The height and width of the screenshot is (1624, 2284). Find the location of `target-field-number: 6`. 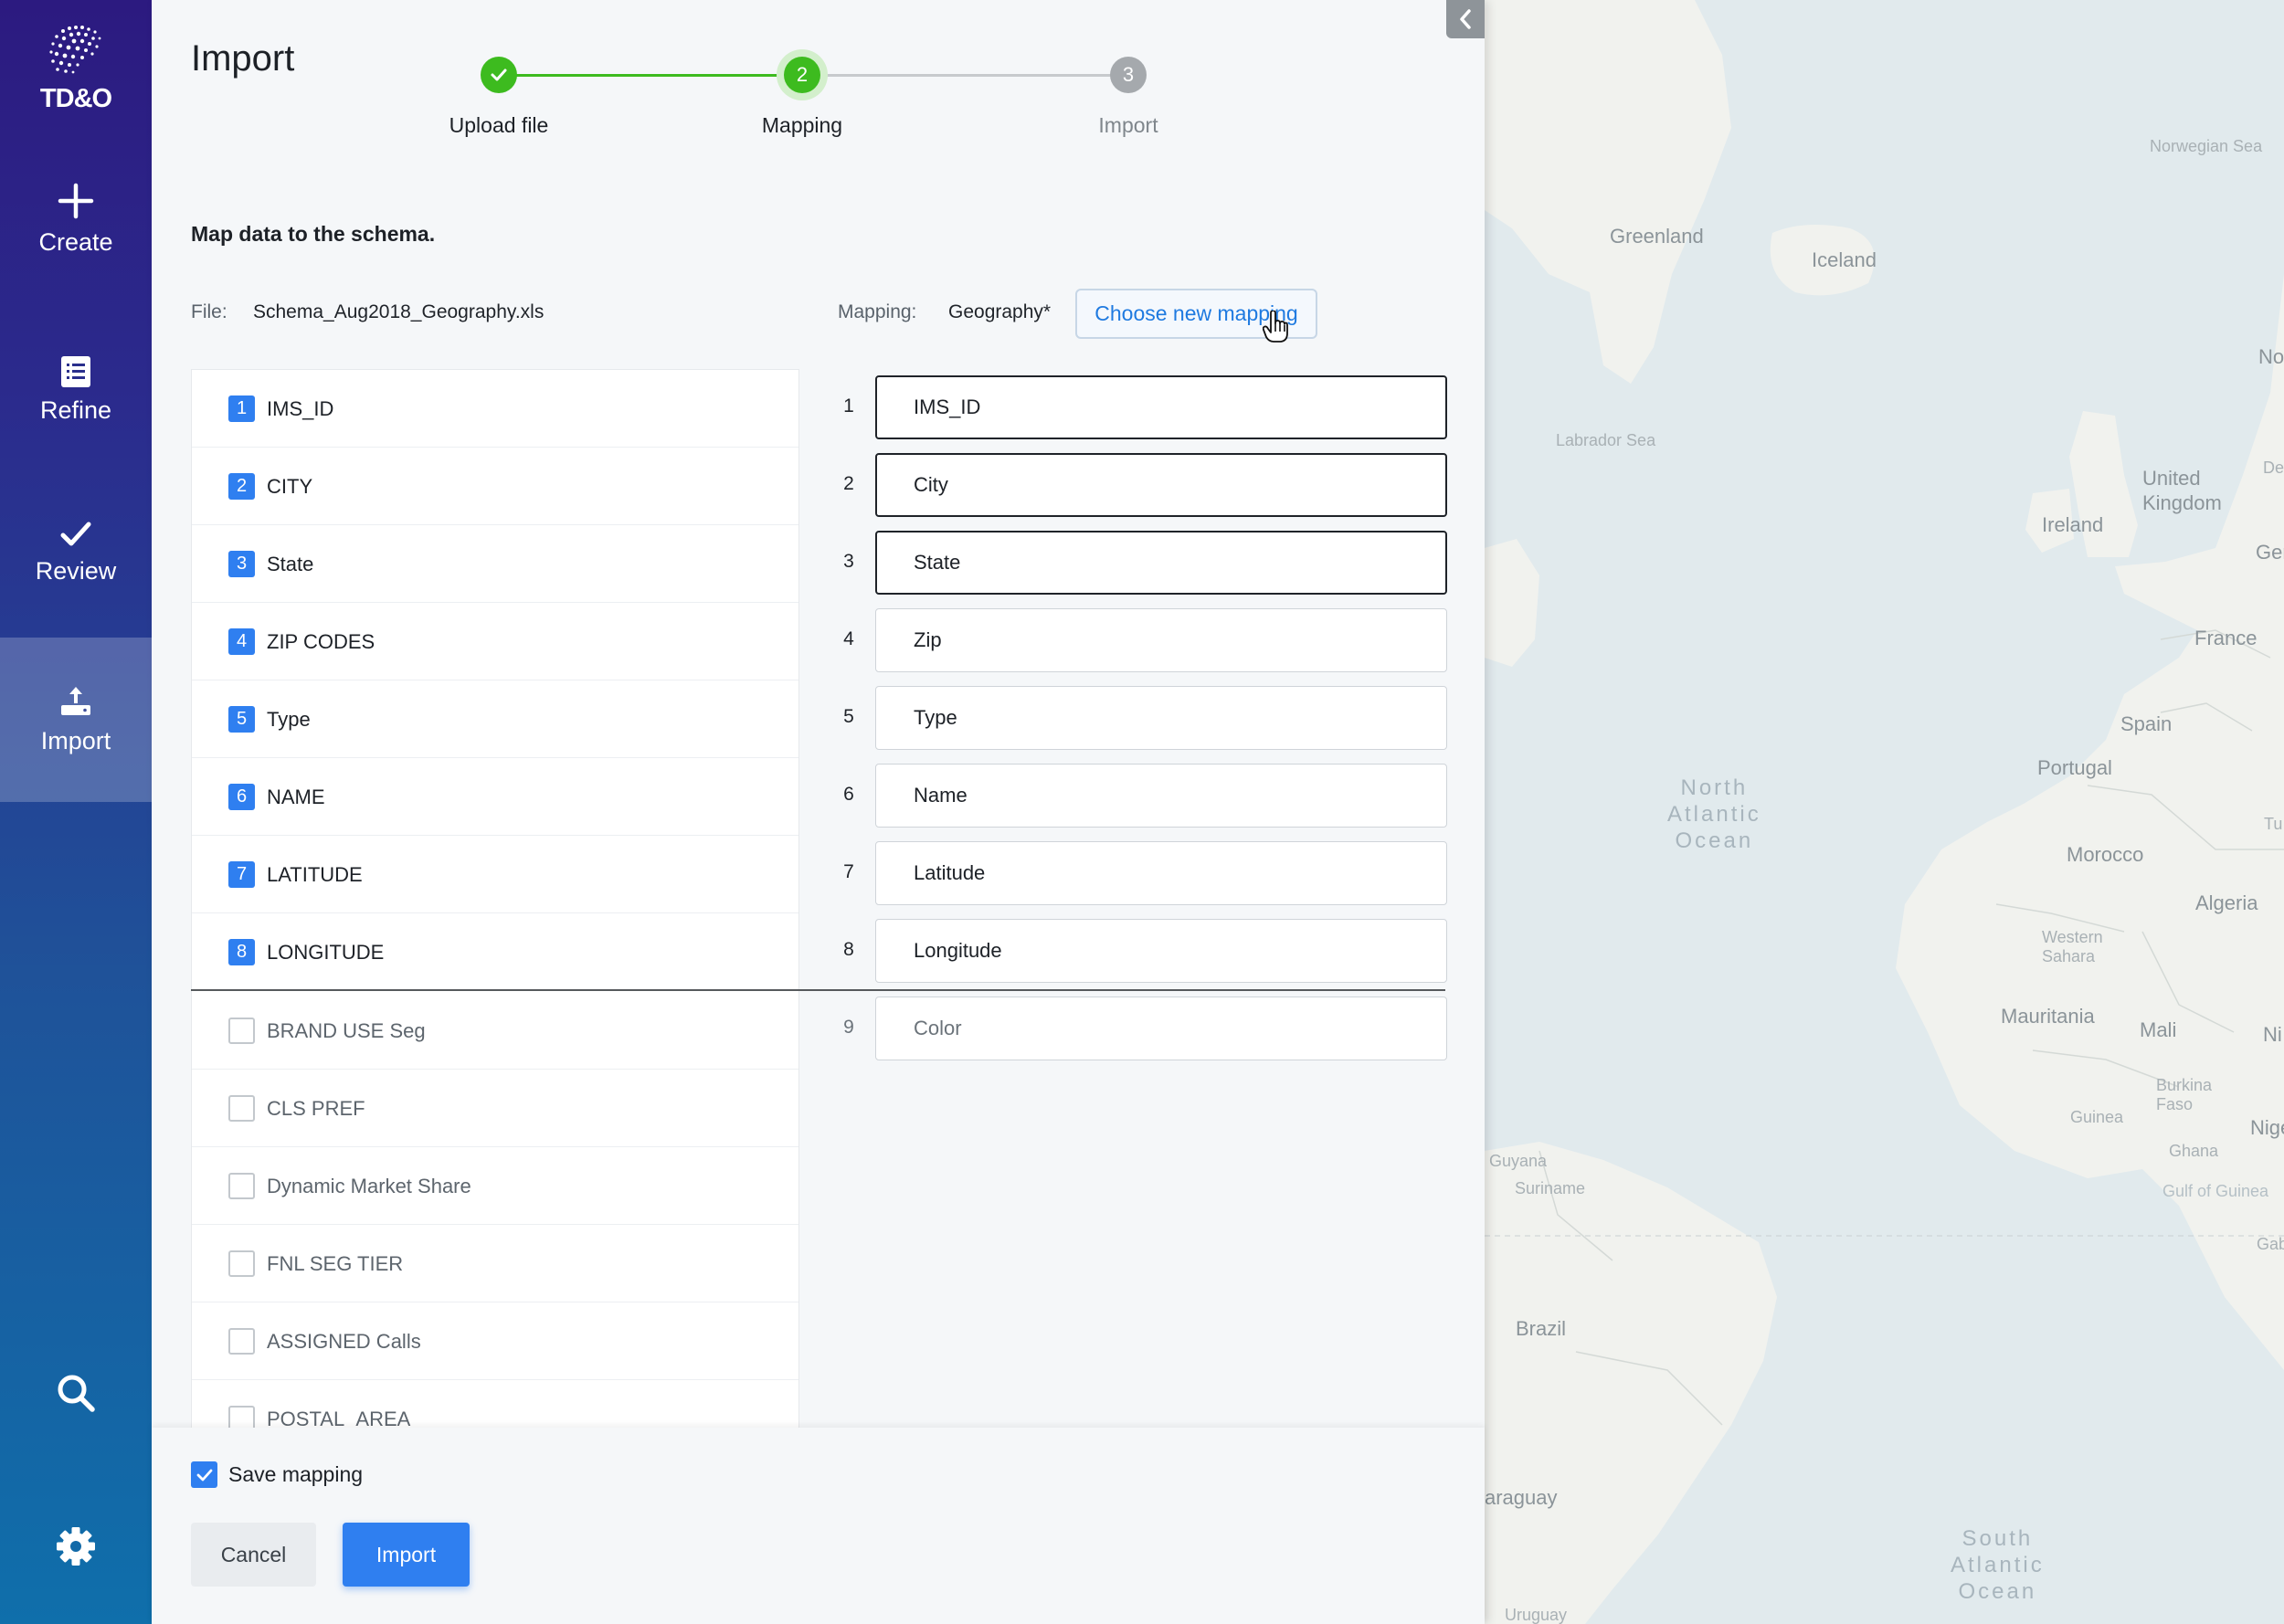

target-field-number: 6 is located at coordinates (848, 794).